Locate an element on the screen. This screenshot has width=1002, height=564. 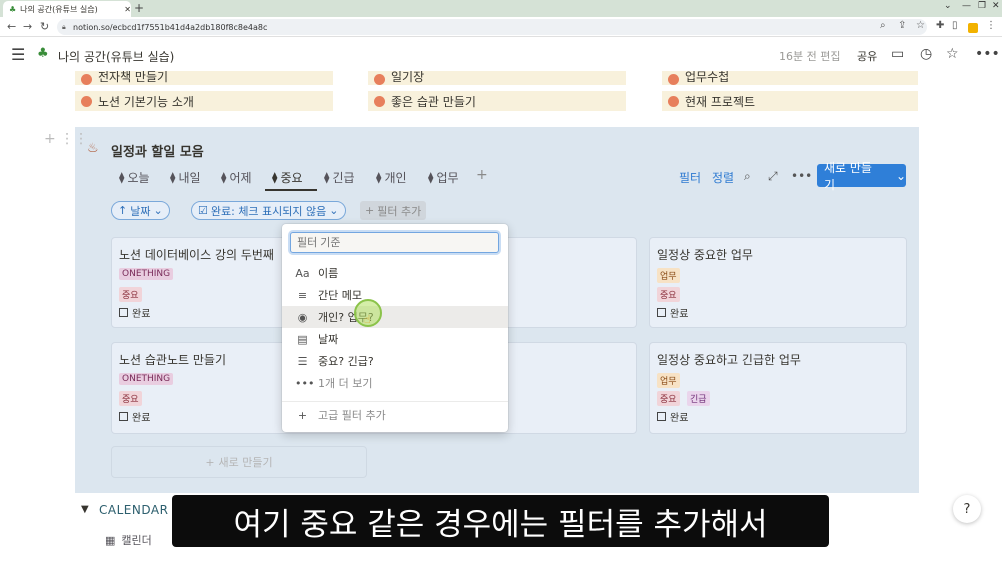
more-options-icon: ••• is located at coordinates (801, 176).